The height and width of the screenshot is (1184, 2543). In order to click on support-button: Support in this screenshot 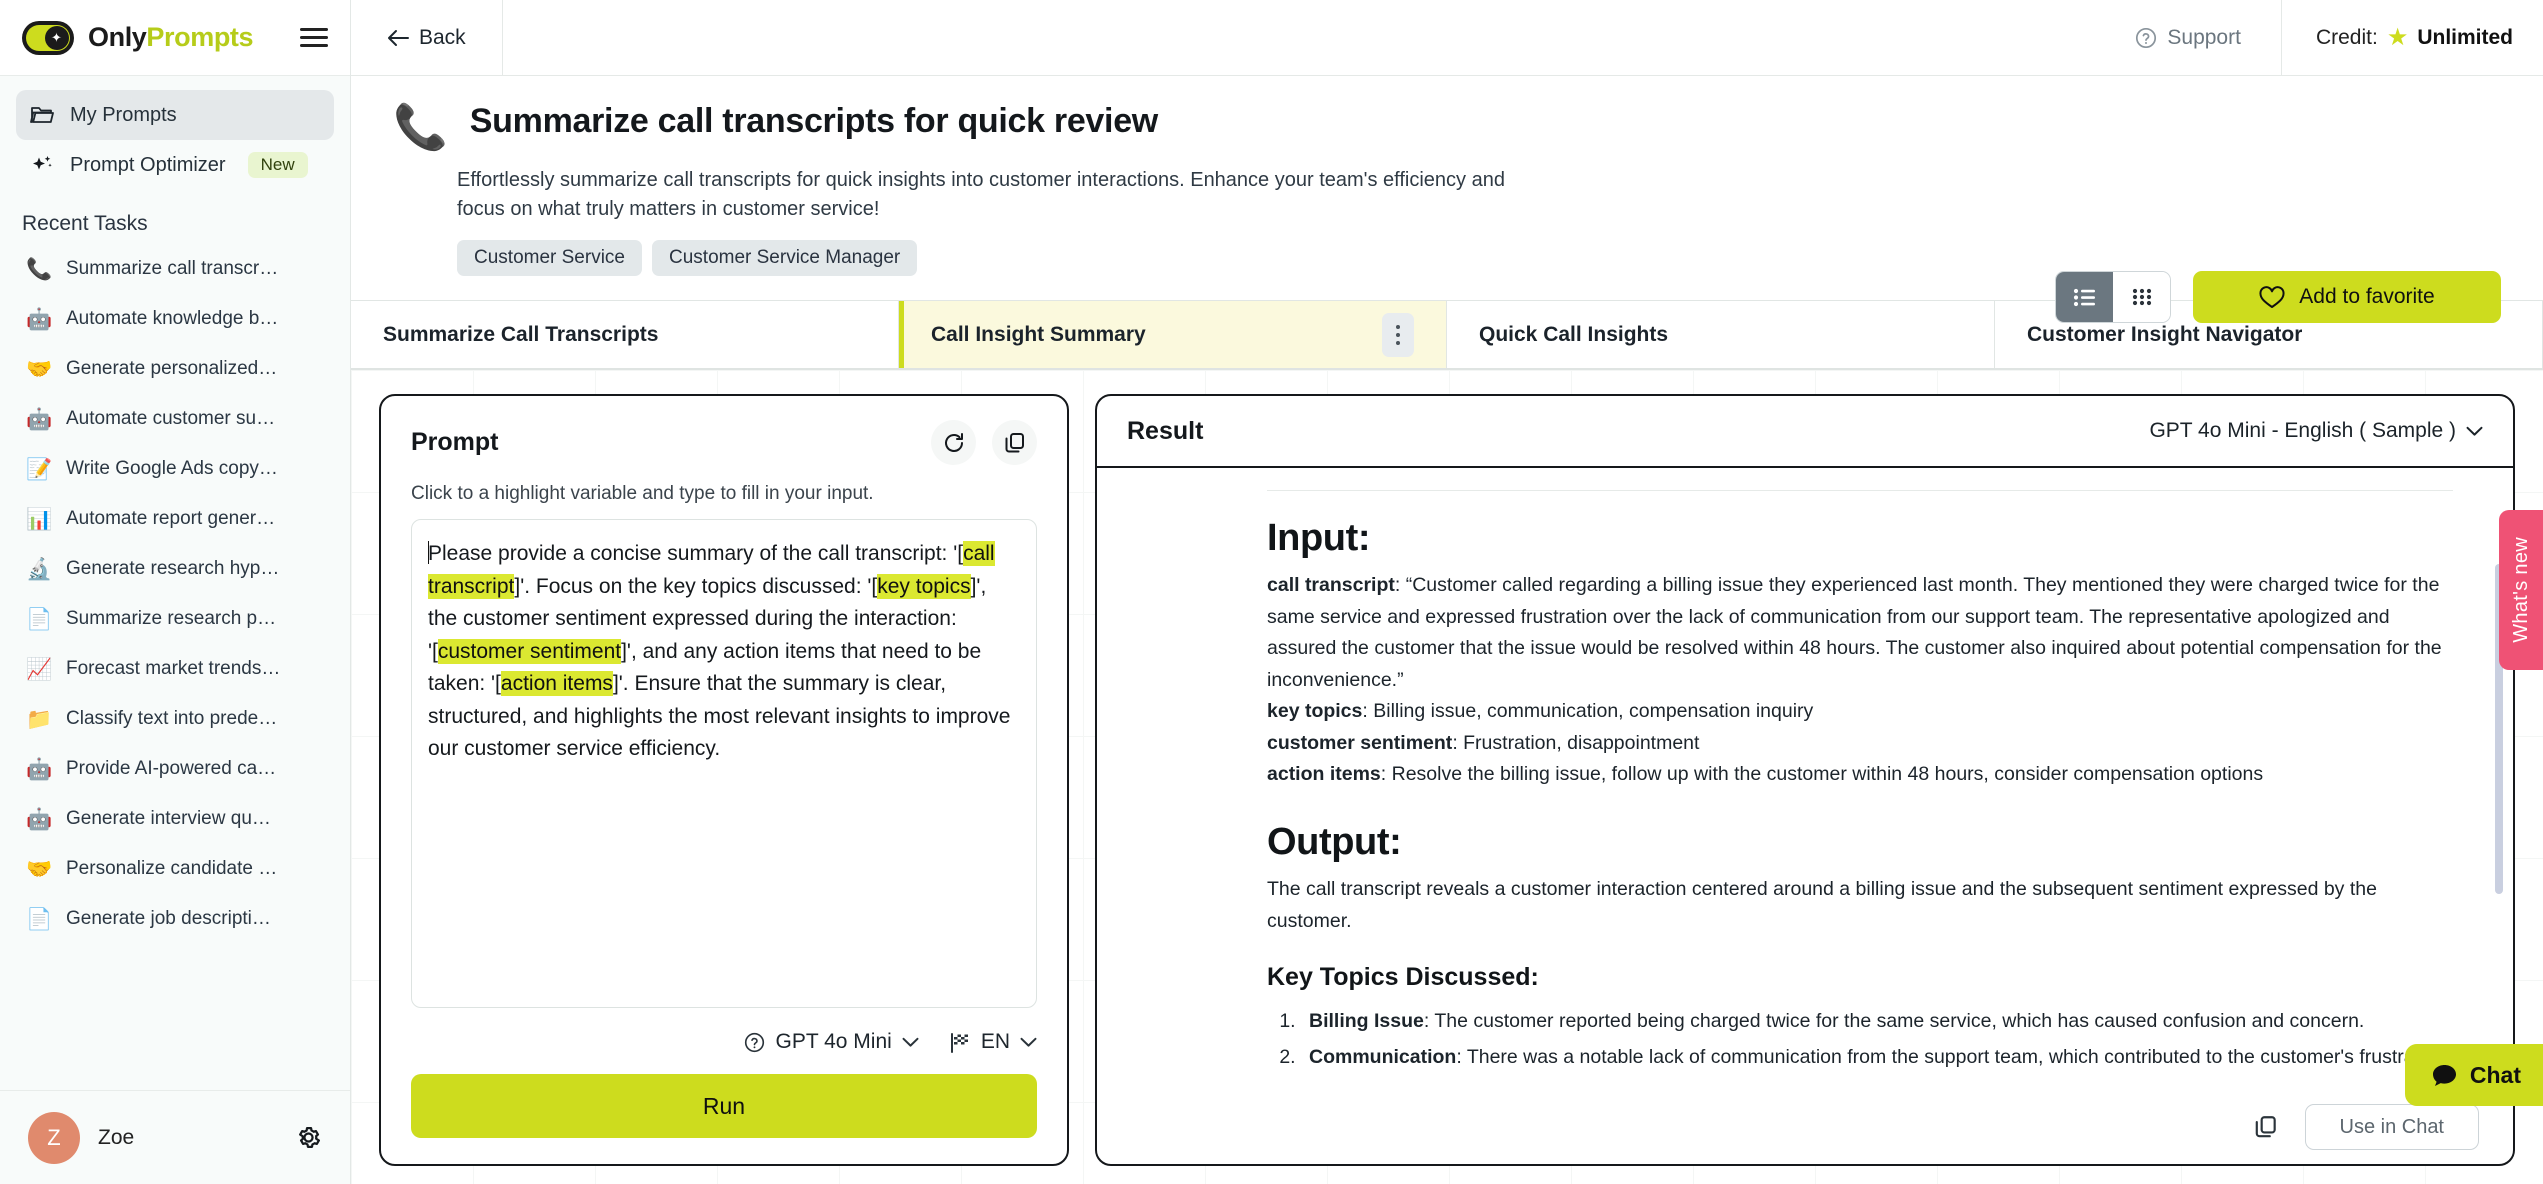, I will do `click(2188, 38)`.